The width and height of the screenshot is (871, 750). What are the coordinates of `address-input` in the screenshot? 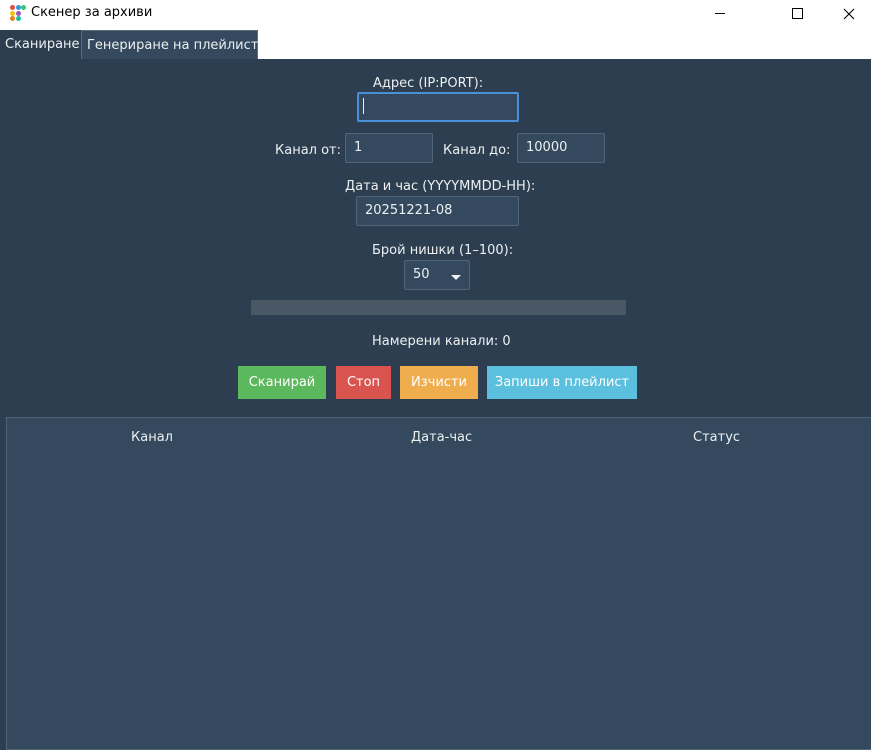 It's located at (438, 107).